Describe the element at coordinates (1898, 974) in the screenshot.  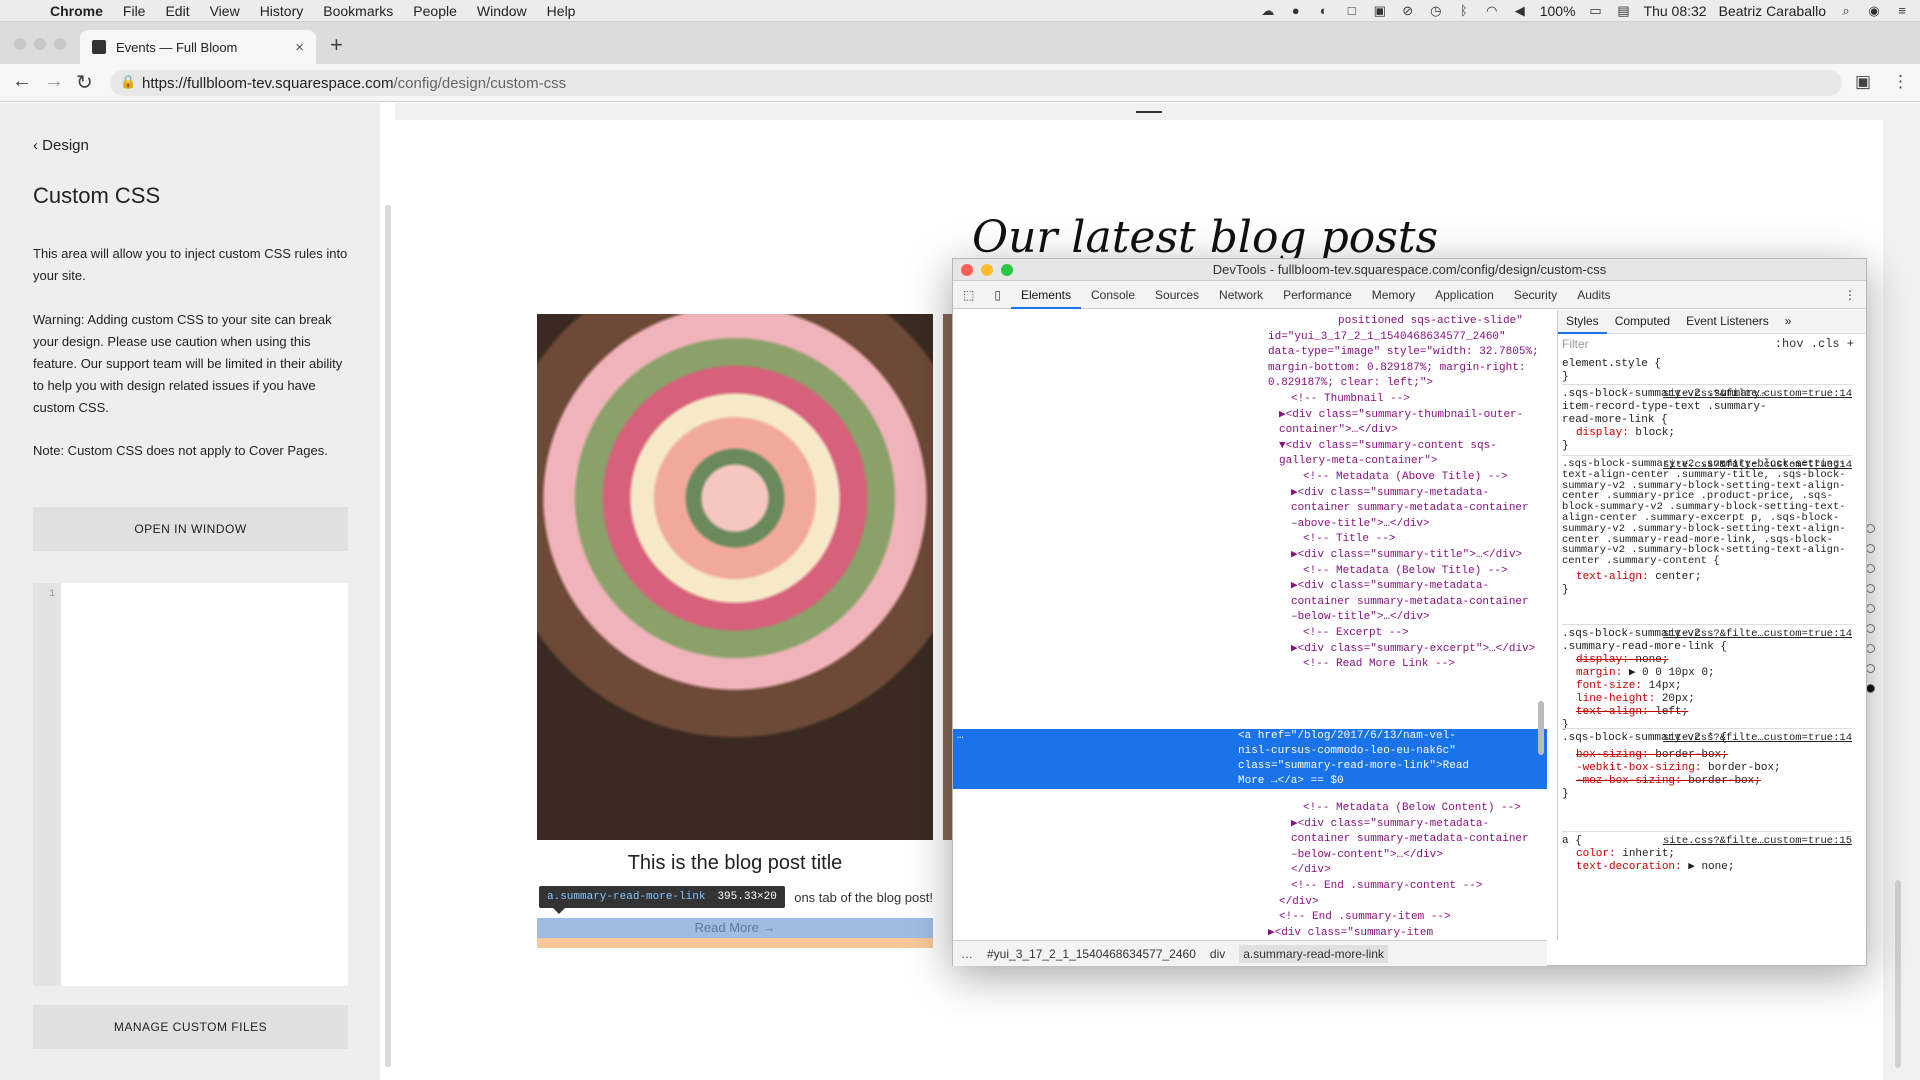
I see `preview-scrollbar` at that location.